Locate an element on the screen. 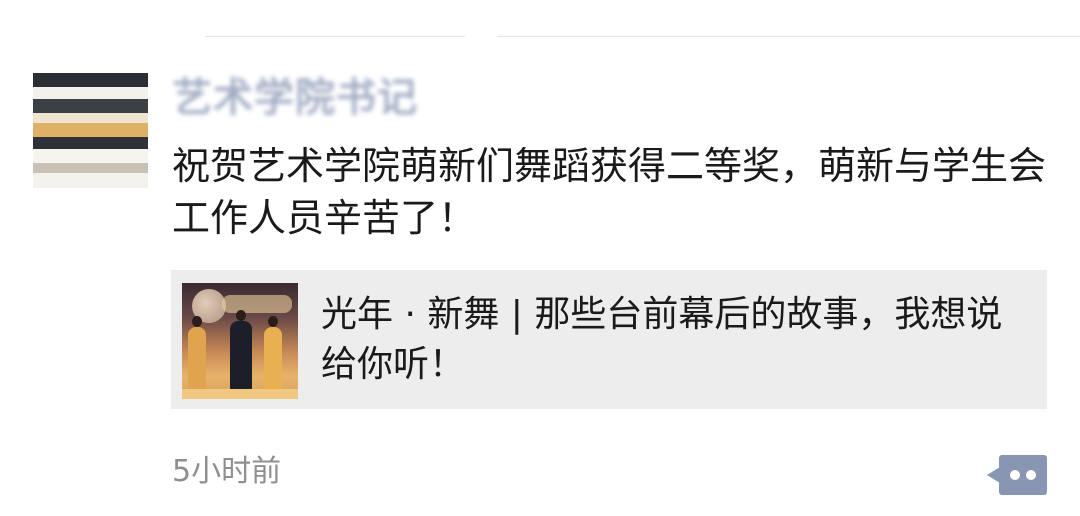 The image size is (1080, 516). divider-gap is located at coordinates (481, 36).